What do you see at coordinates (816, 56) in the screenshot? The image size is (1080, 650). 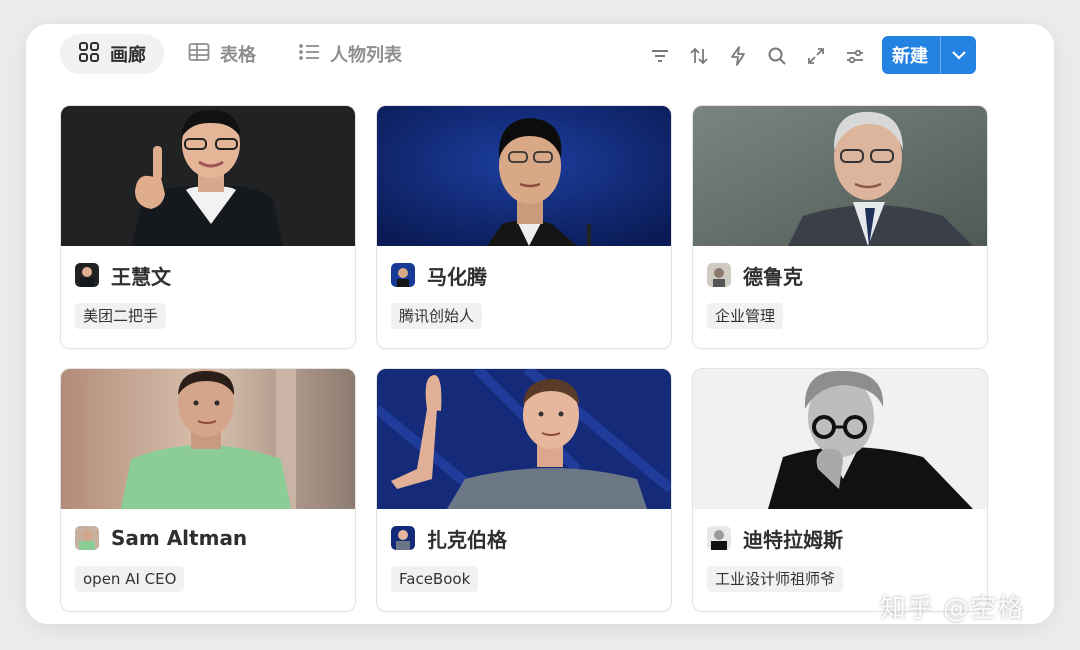 I see `expand-icon` at bounding box center [816, 56].